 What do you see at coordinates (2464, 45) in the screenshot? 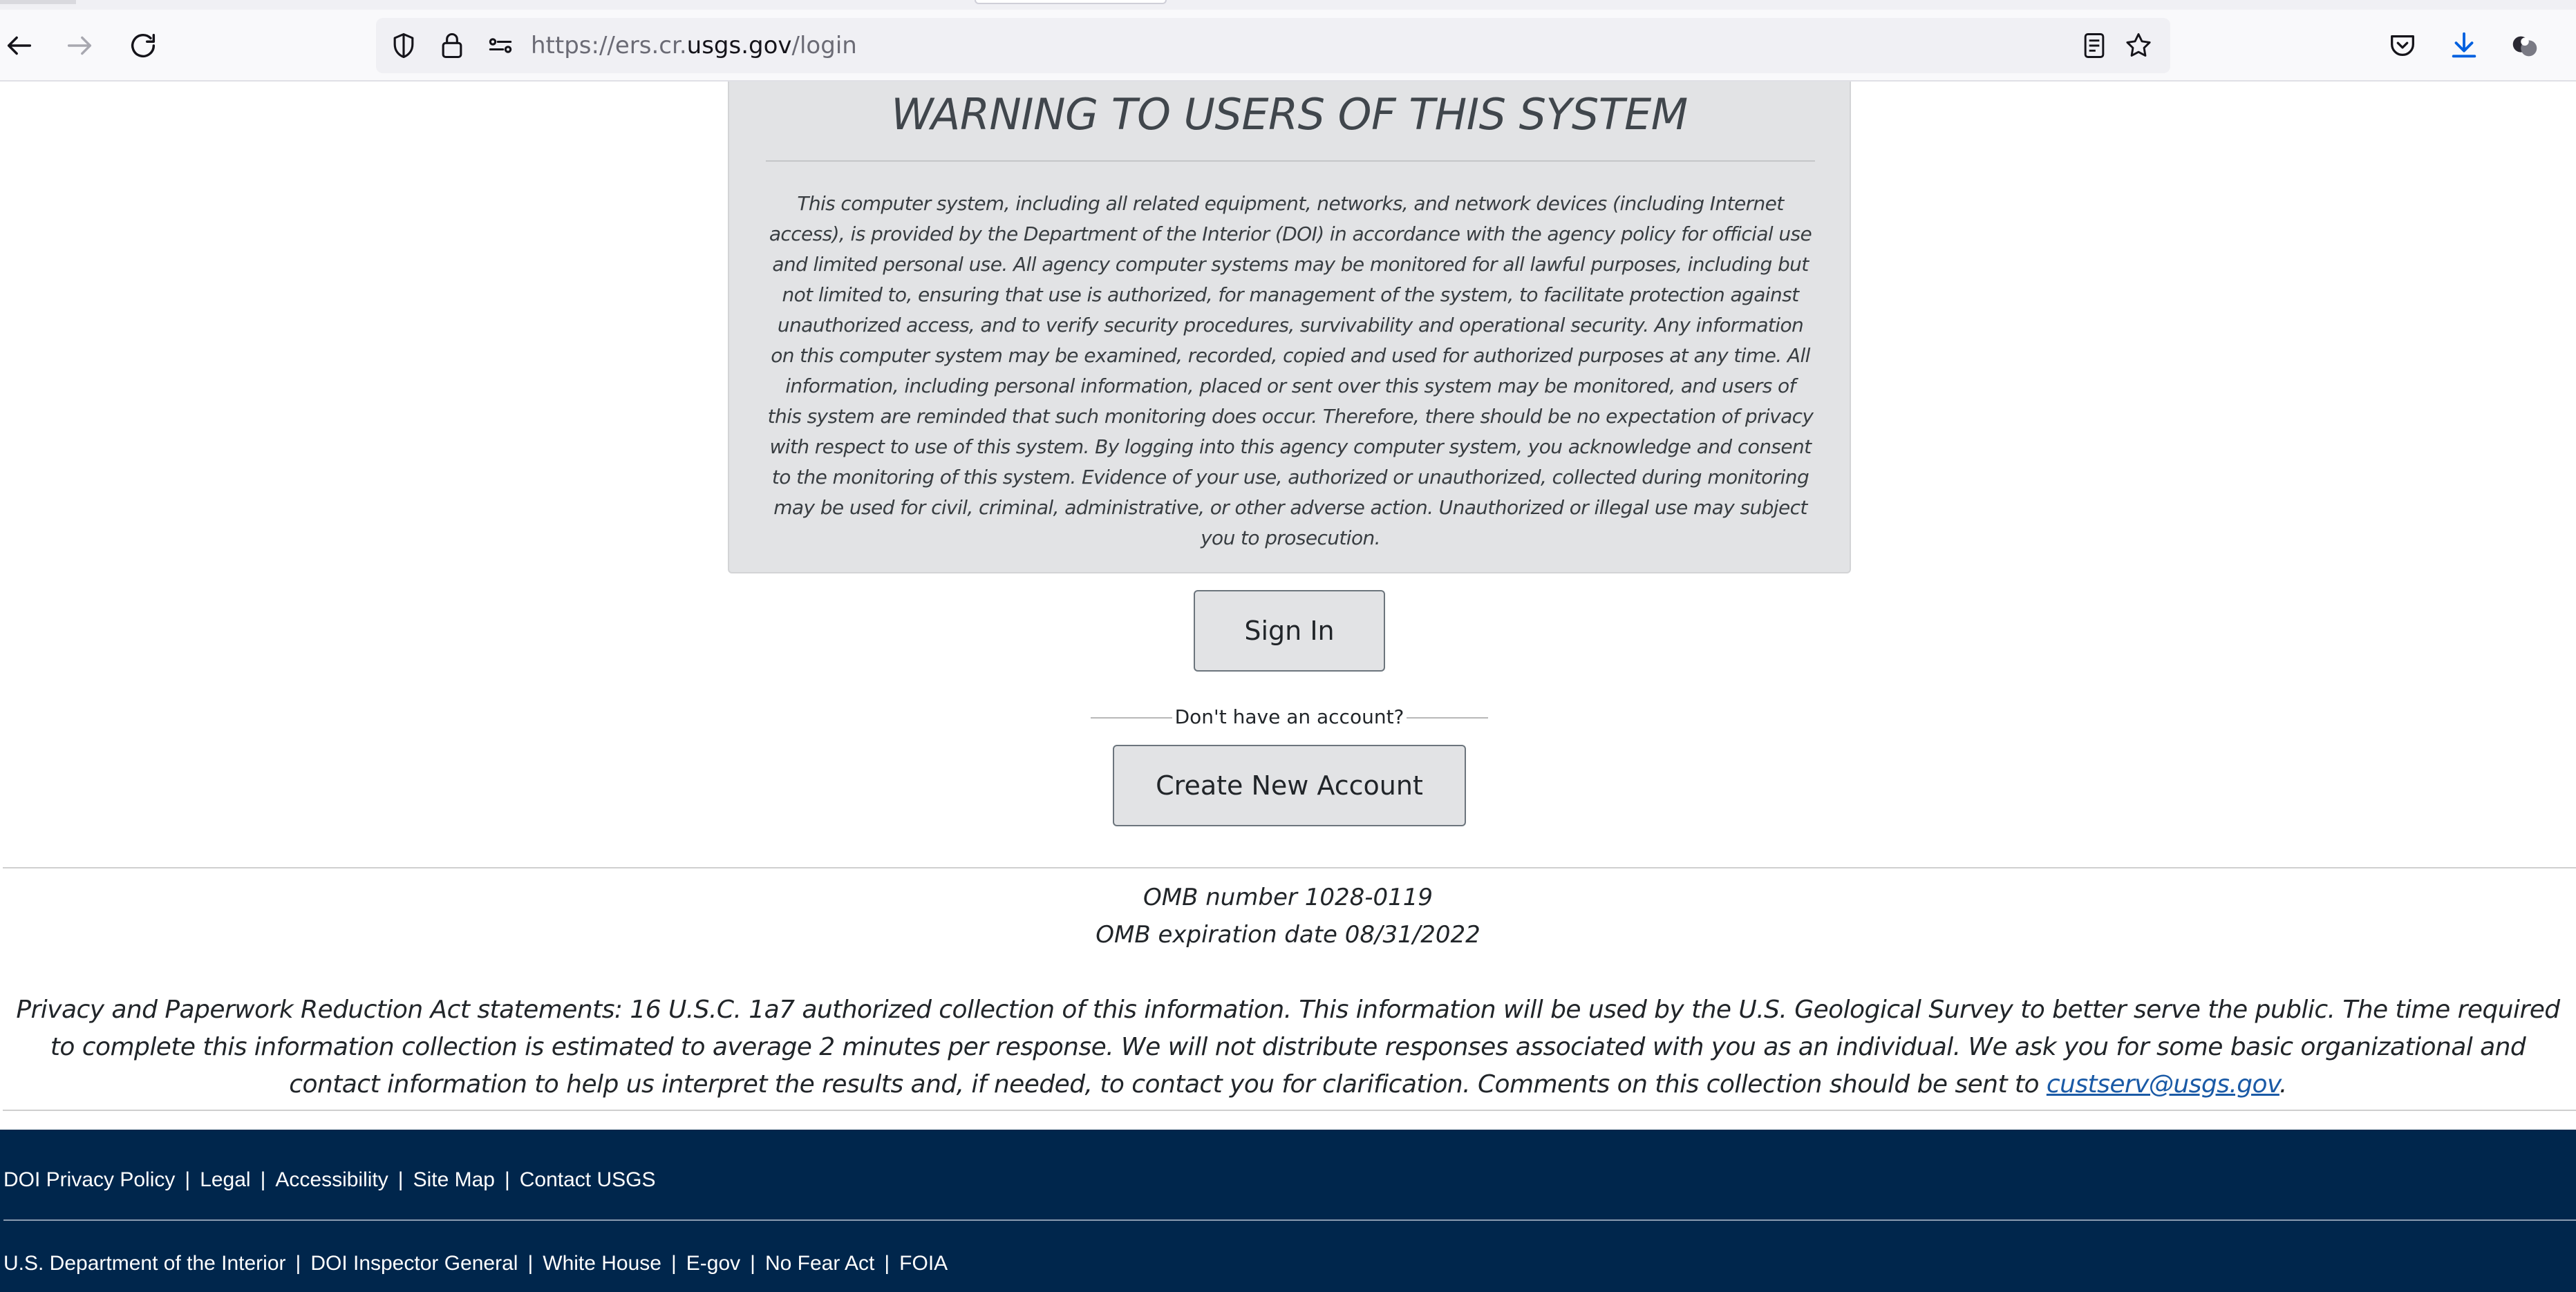
I see `download-icon` at bounding box center [2464, 45].